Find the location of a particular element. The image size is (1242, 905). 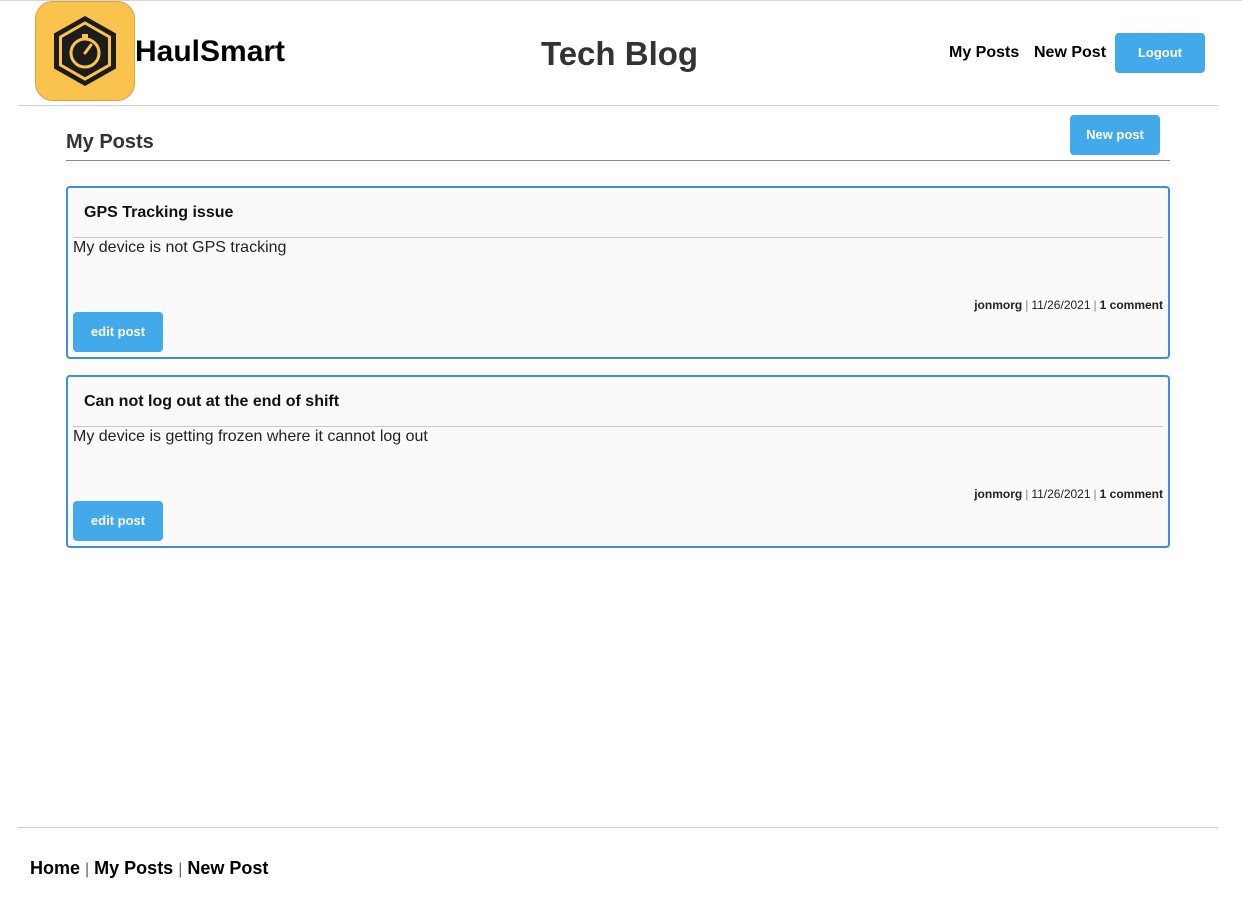

nav-new-post-link: New Post is located at coordinates (1070, 53).